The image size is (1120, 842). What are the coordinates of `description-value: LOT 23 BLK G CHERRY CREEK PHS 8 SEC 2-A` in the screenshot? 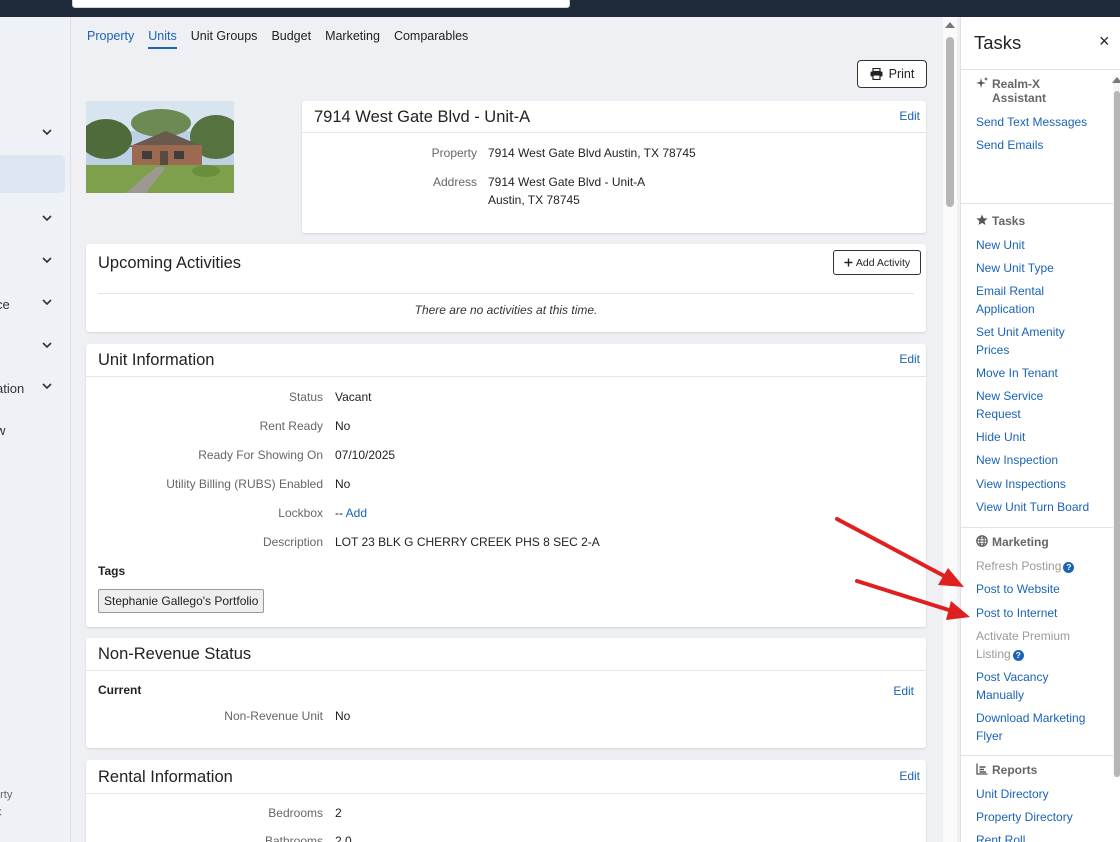 It's located at (467, 542).